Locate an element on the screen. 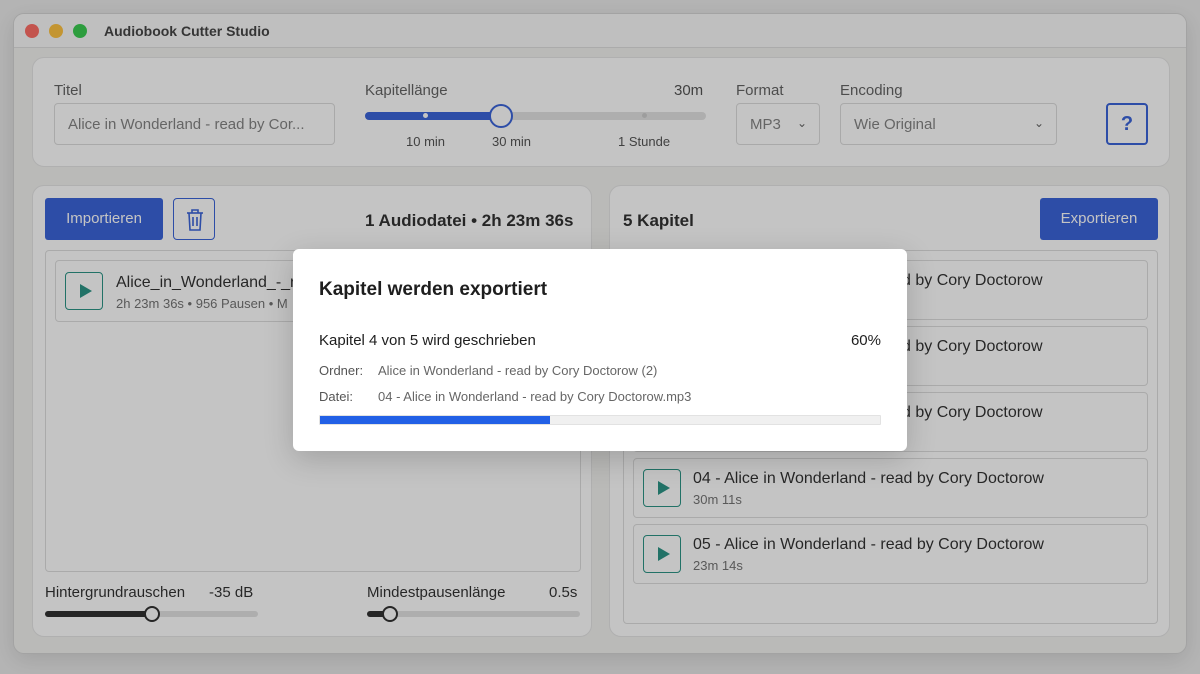 Image resolution: width=1200 pixels, height=674 pixels. export-status: Kapitel 4 von 5 wird geschrieben is located at coordinates (427, 340).